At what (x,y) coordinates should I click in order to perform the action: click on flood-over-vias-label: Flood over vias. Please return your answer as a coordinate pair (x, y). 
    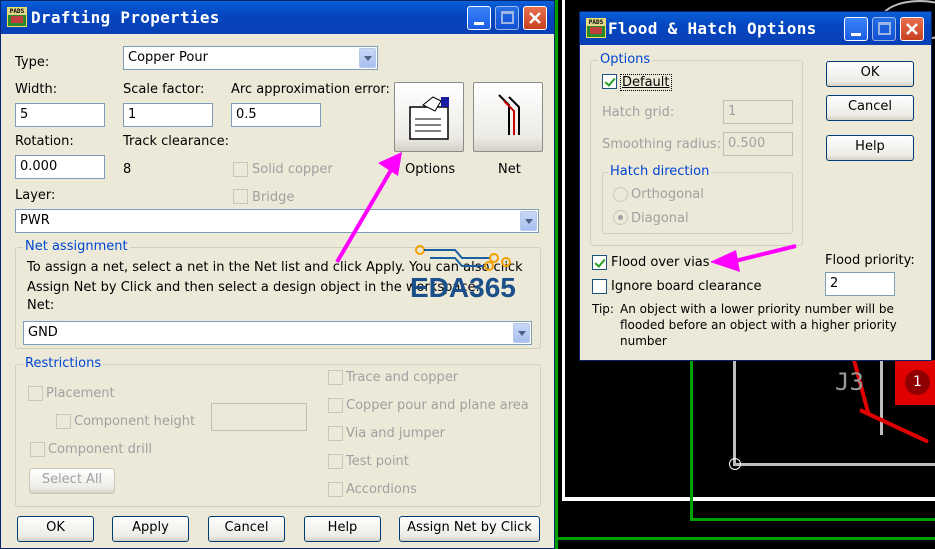
    Looking at the image, I should click on (660, 262).